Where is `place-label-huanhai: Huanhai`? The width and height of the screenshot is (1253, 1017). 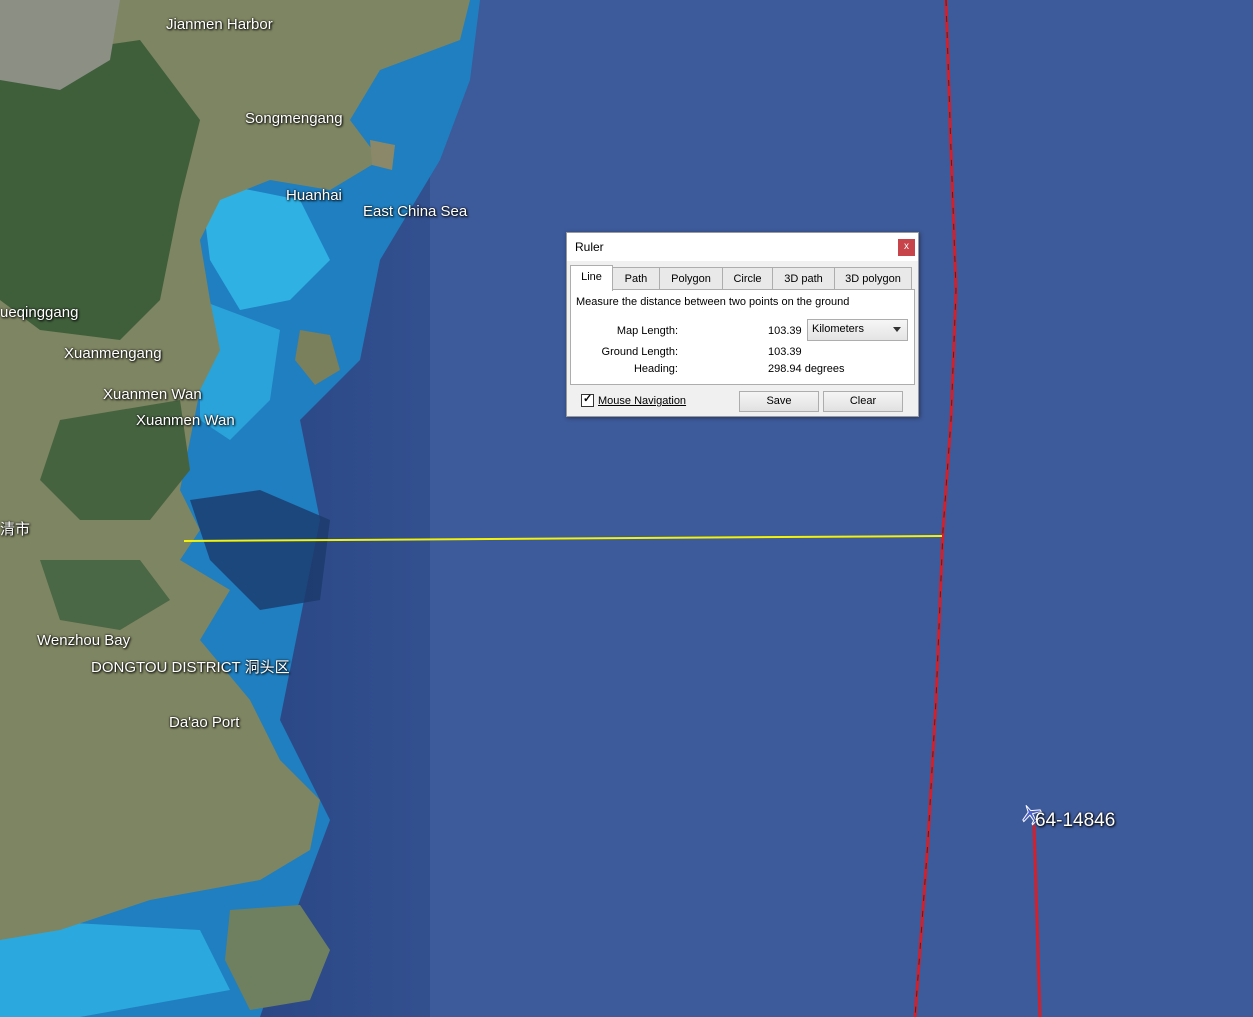 place-label-huanhai: Huanhai is located at coordinates (314, 195).